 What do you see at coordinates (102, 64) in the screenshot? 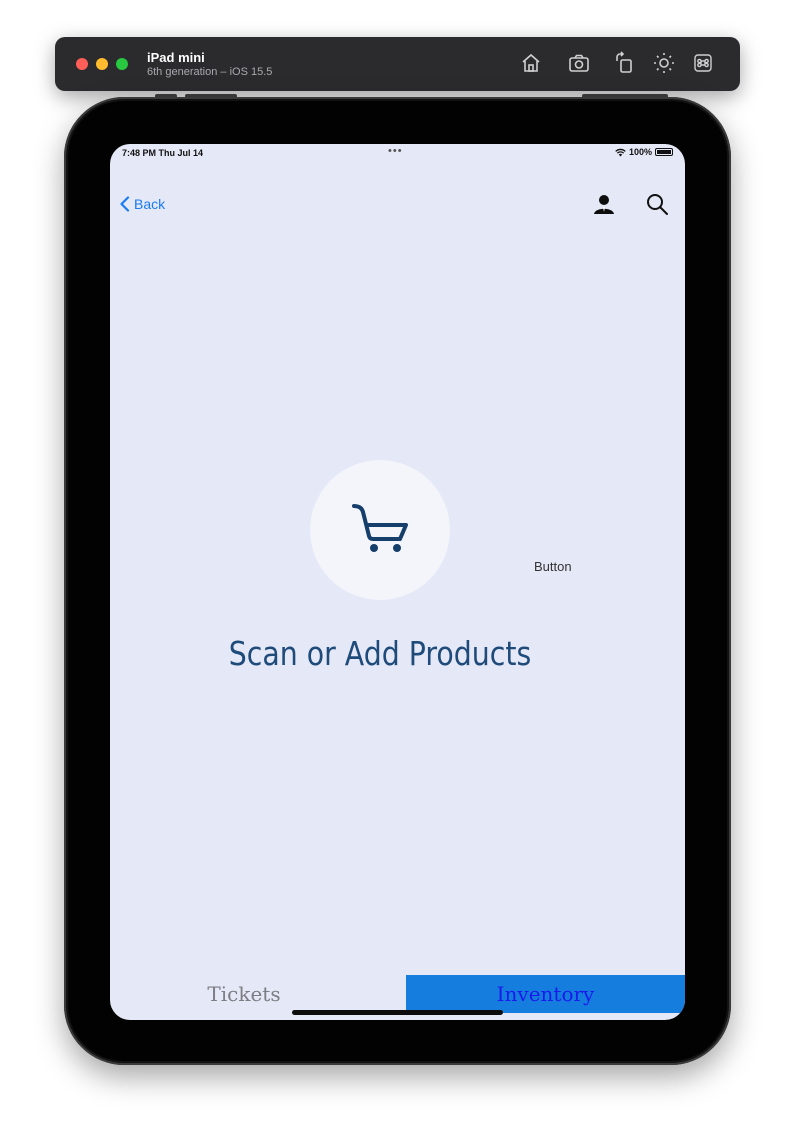
I see `minimize-window-button` at bounding box center [102, 64].